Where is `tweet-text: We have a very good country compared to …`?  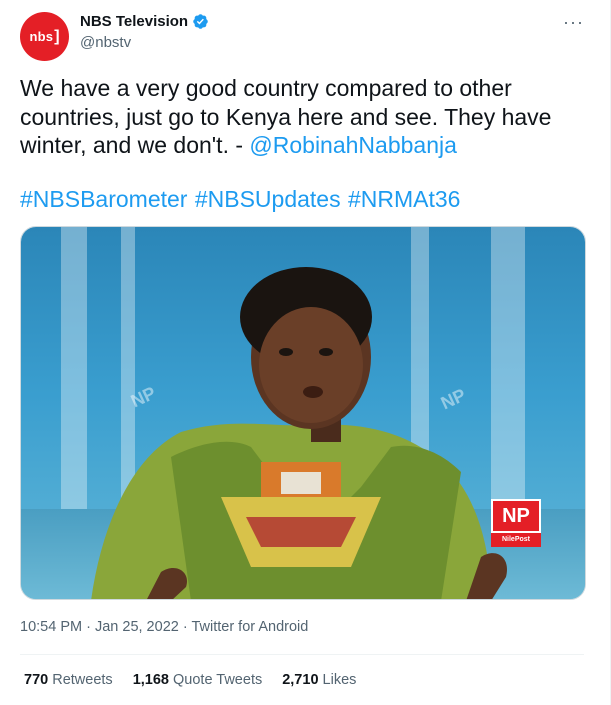 tweet-text: We have a very good country compared to … is located at coordinates (300, 117).